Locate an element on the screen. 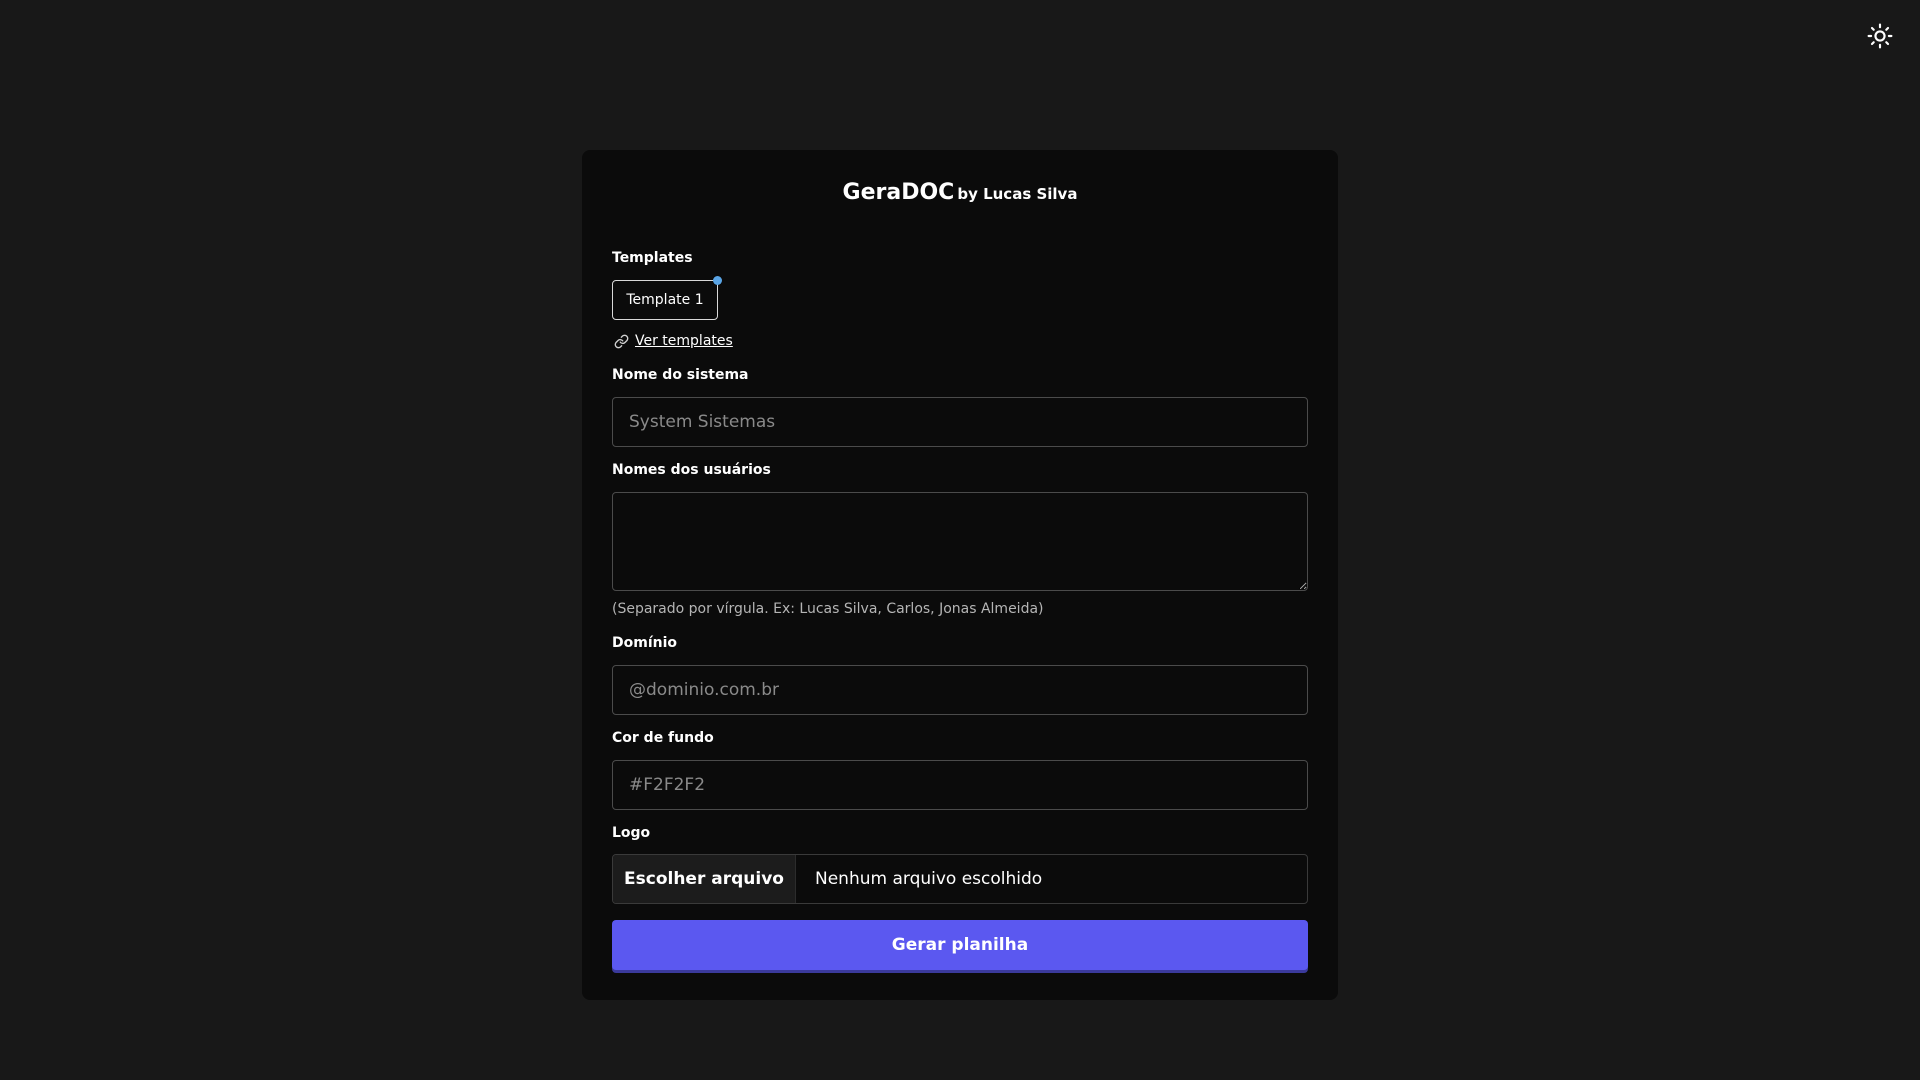 The height and width of the screenshot is (1080, 1920). view-templates-link: Ver templates is located at coordinates (673, 341).